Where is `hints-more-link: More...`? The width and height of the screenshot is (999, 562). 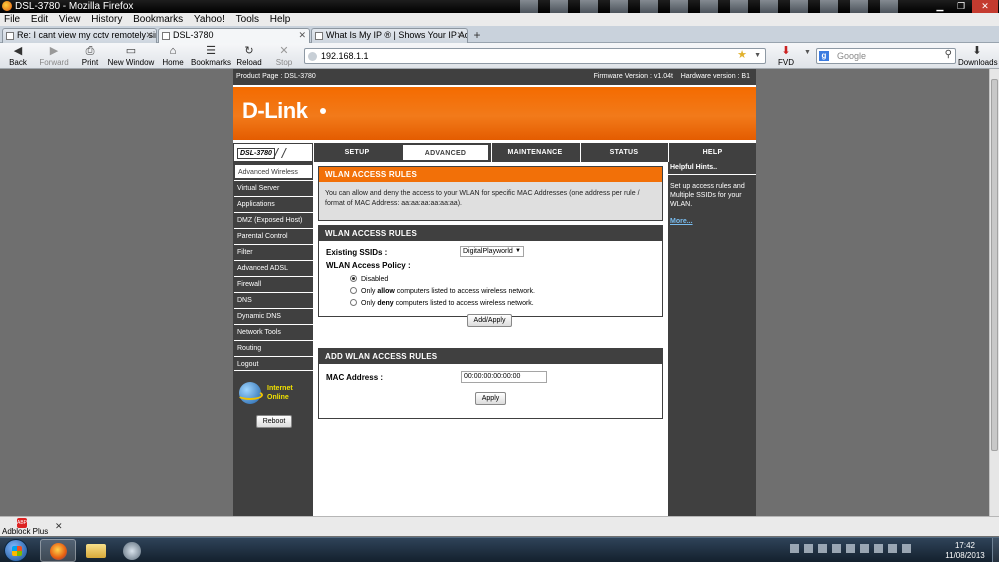 hints-more-link: More... is located at coordinates (680, 221).